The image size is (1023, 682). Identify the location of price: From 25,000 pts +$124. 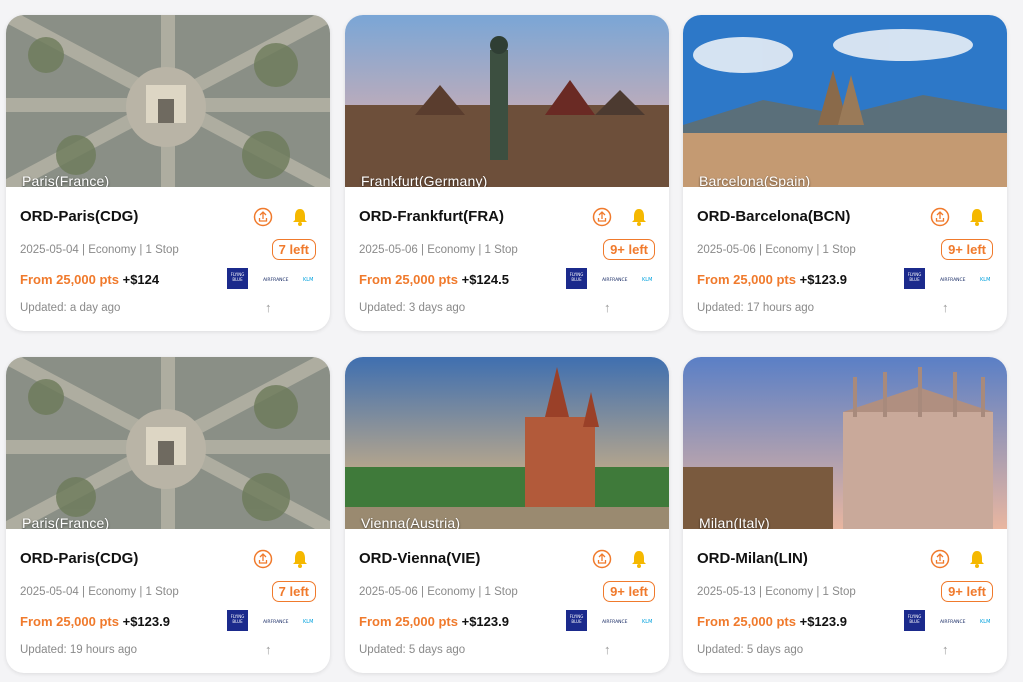
(89, 279).